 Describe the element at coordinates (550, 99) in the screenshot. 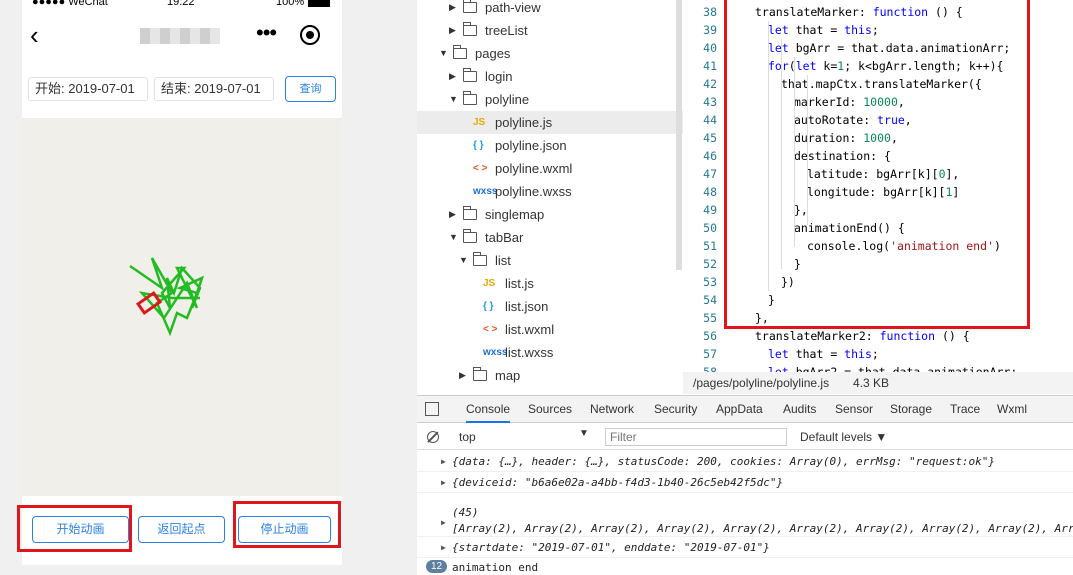

I see `tree-folder: ▼ polyline` at that location.